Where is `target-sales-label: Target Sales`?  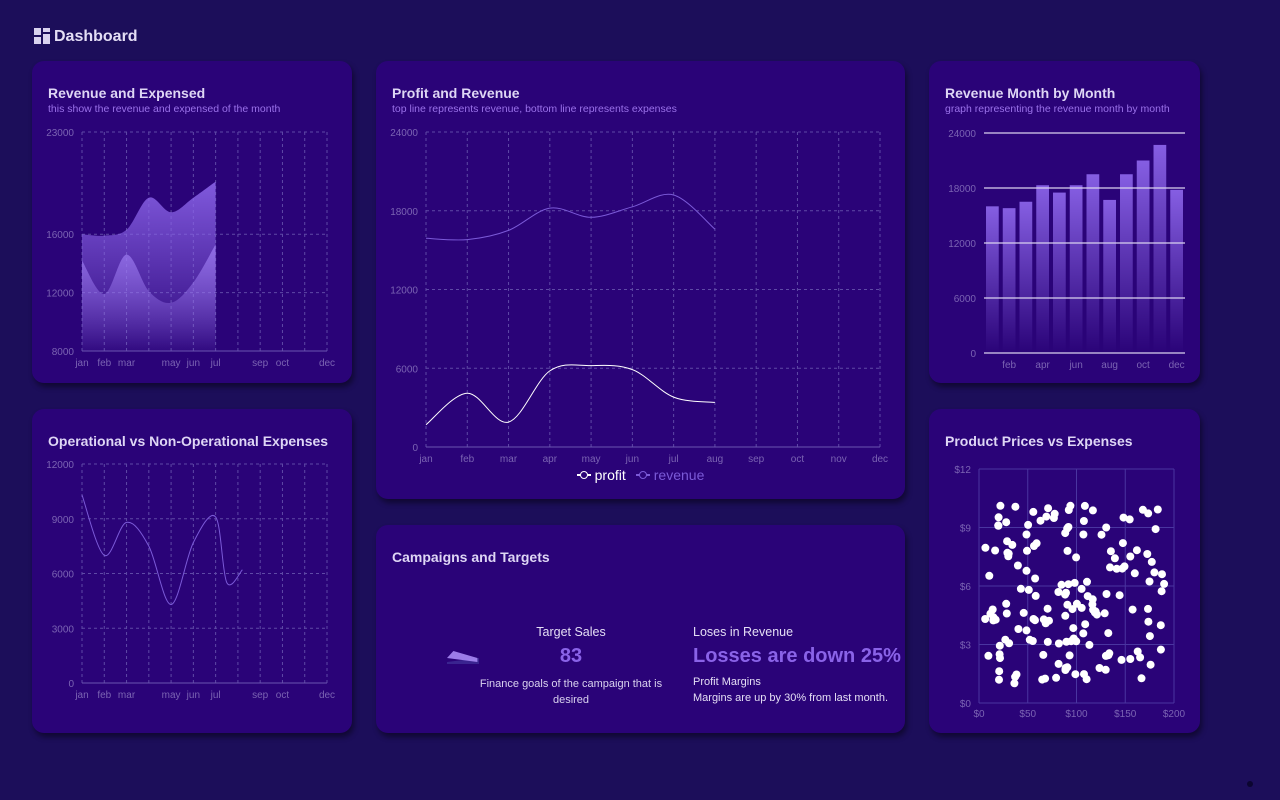
target-sales-label: Target Sales is located at coordinates (571, 632).